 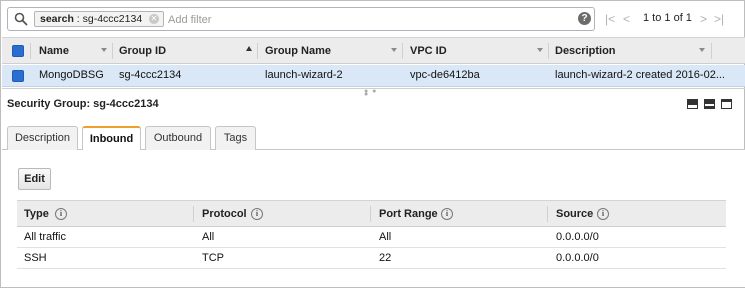 What do you see at coordinates (18, 76) in the screenshot?
I see `row-checkbox` at bounding box center [18, 76].